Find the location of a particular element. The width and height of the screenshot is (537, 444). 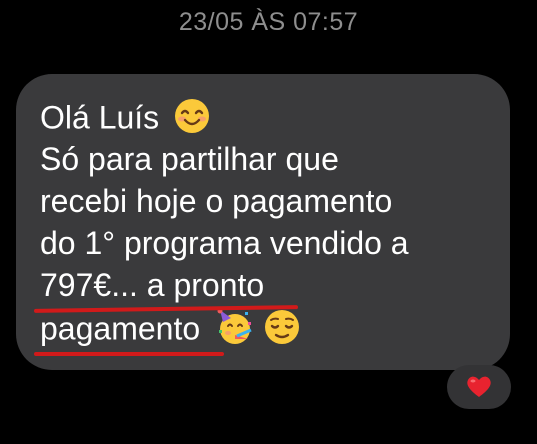

message-timestamp: 23/05 ÀS 07:57 is located at coordinates (268, 22).